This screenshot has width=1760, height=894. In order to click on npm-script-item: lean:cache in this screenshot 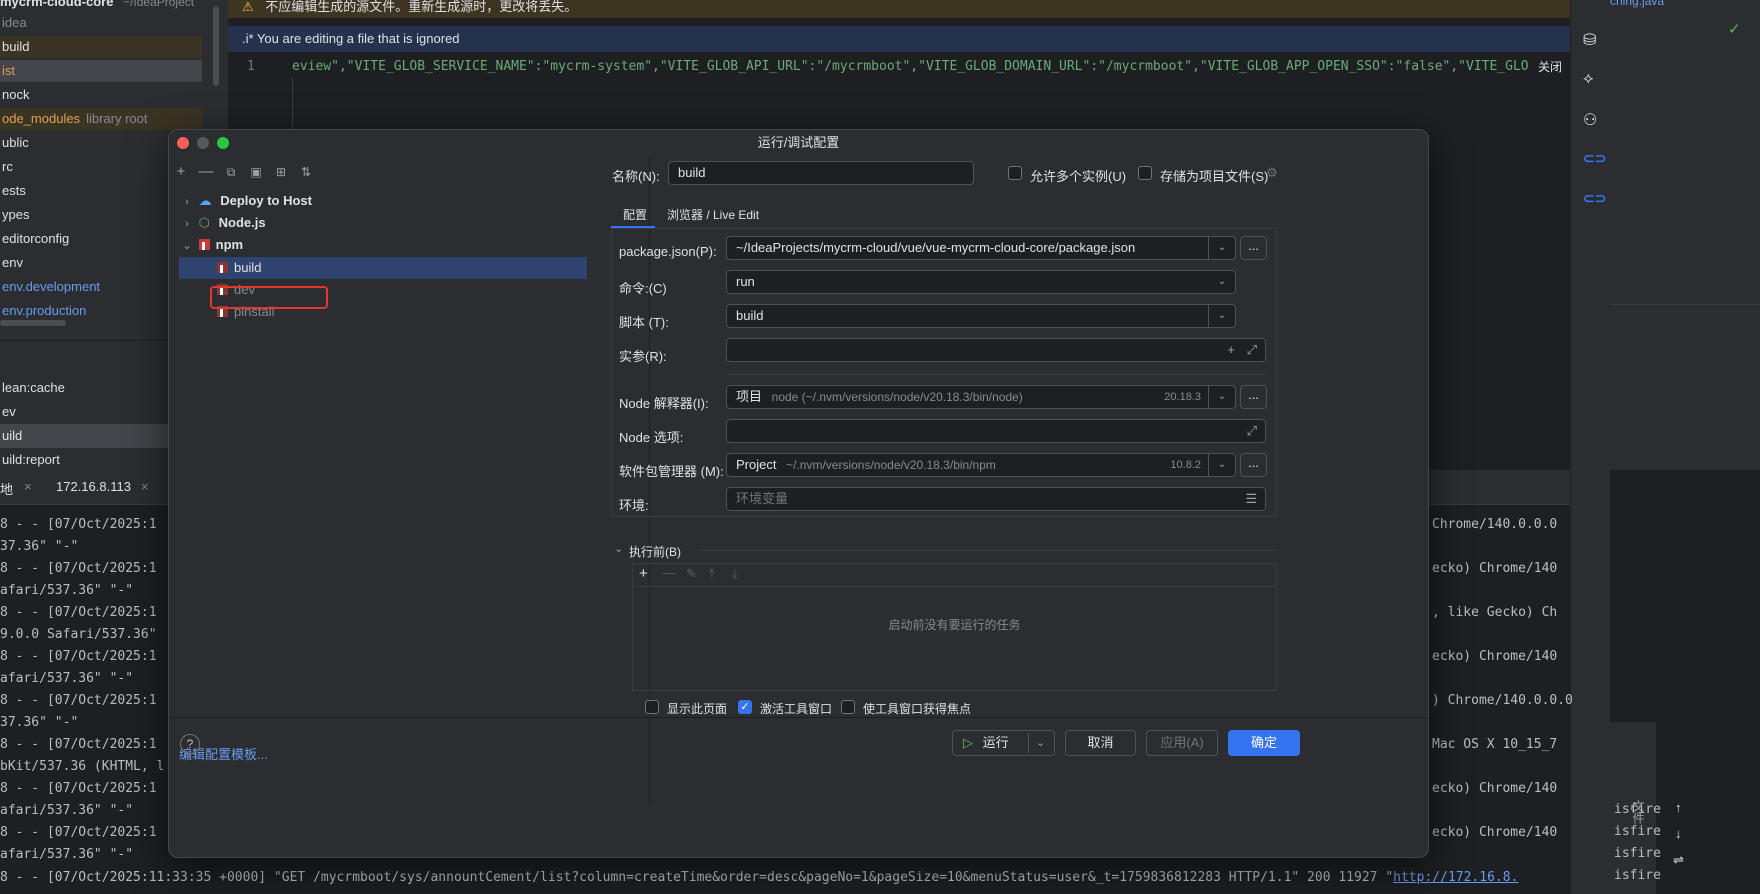, I will do `click(86, 388)`.